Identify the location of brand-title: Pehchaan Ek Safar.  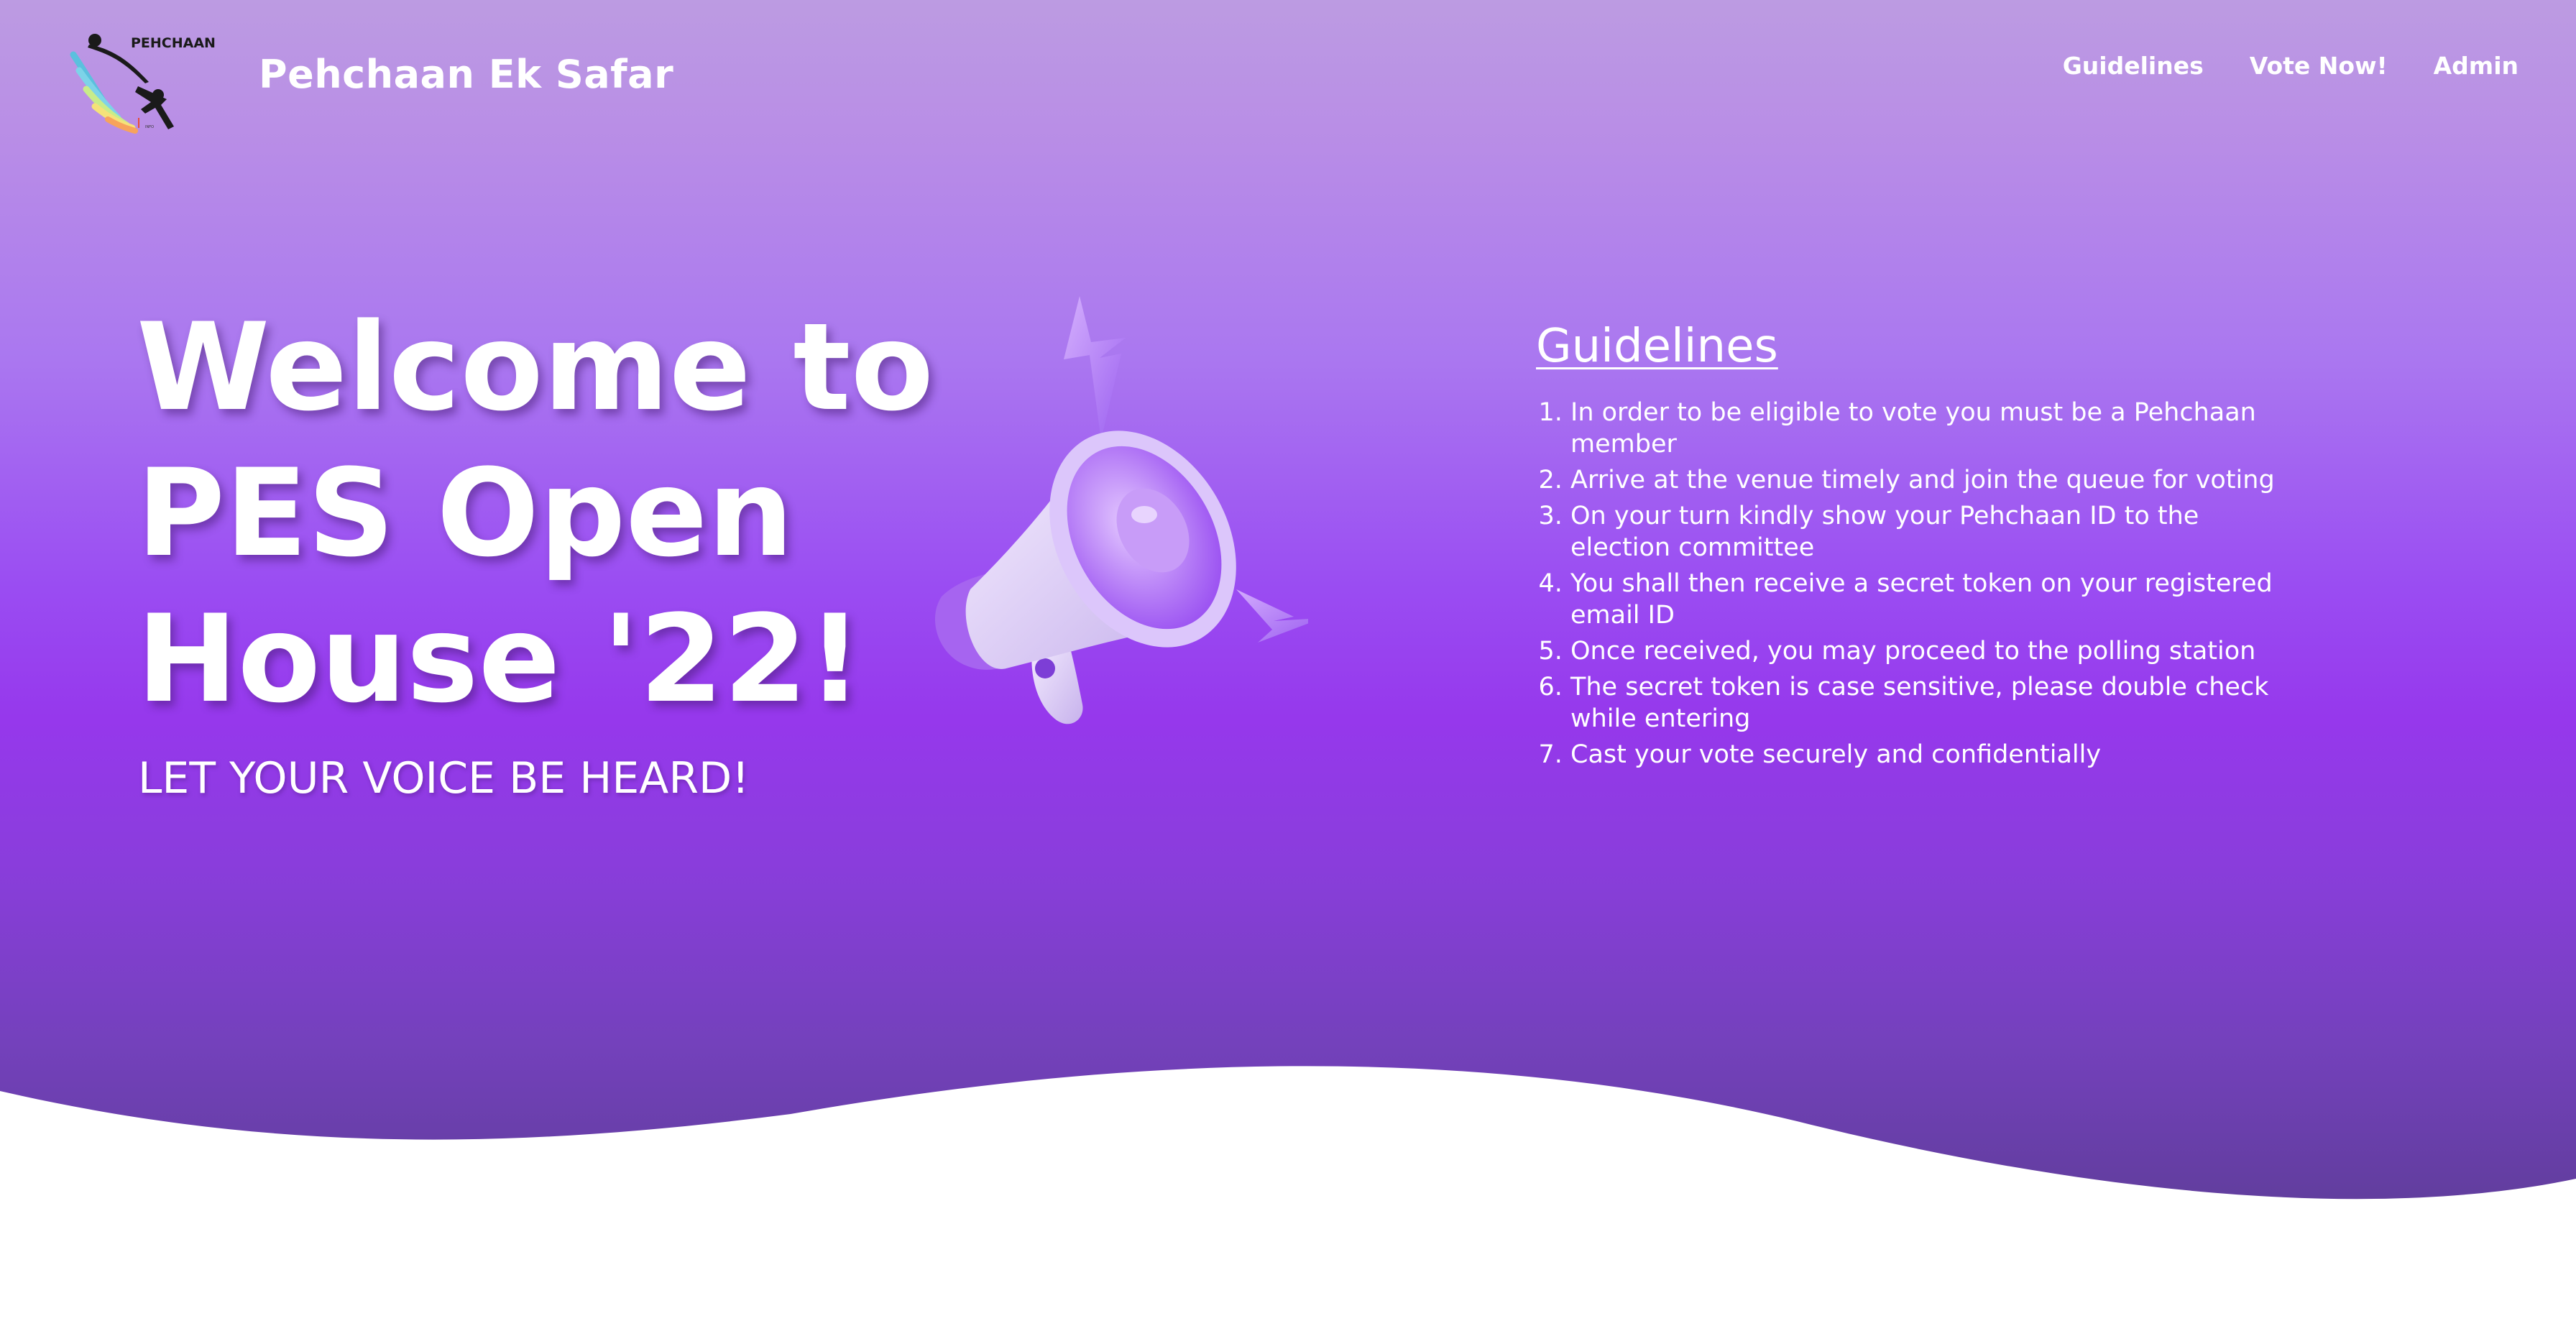
(466, 74).